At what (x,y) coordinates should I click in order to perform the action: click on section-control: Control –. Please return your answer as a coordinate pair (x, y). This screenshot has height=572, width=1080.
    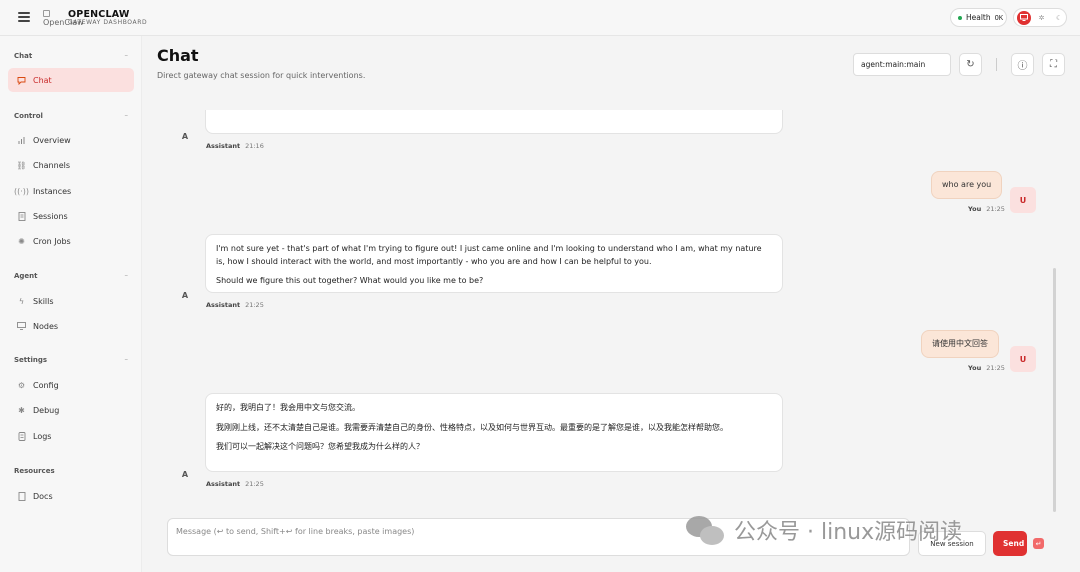
    Looking at the image, I should click on (71, 115).